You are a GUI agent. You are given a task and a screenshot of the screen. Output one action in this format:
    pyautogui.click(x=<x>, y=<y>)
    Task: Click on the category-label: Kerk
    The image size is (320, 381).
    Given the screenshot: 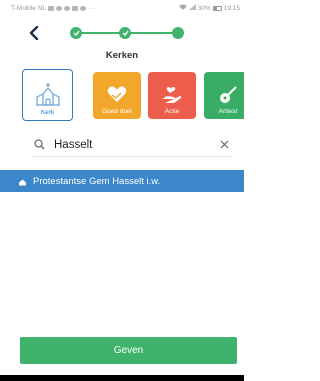 What is the action you would take?
    pyautogui.click(x=47, y=112)
    